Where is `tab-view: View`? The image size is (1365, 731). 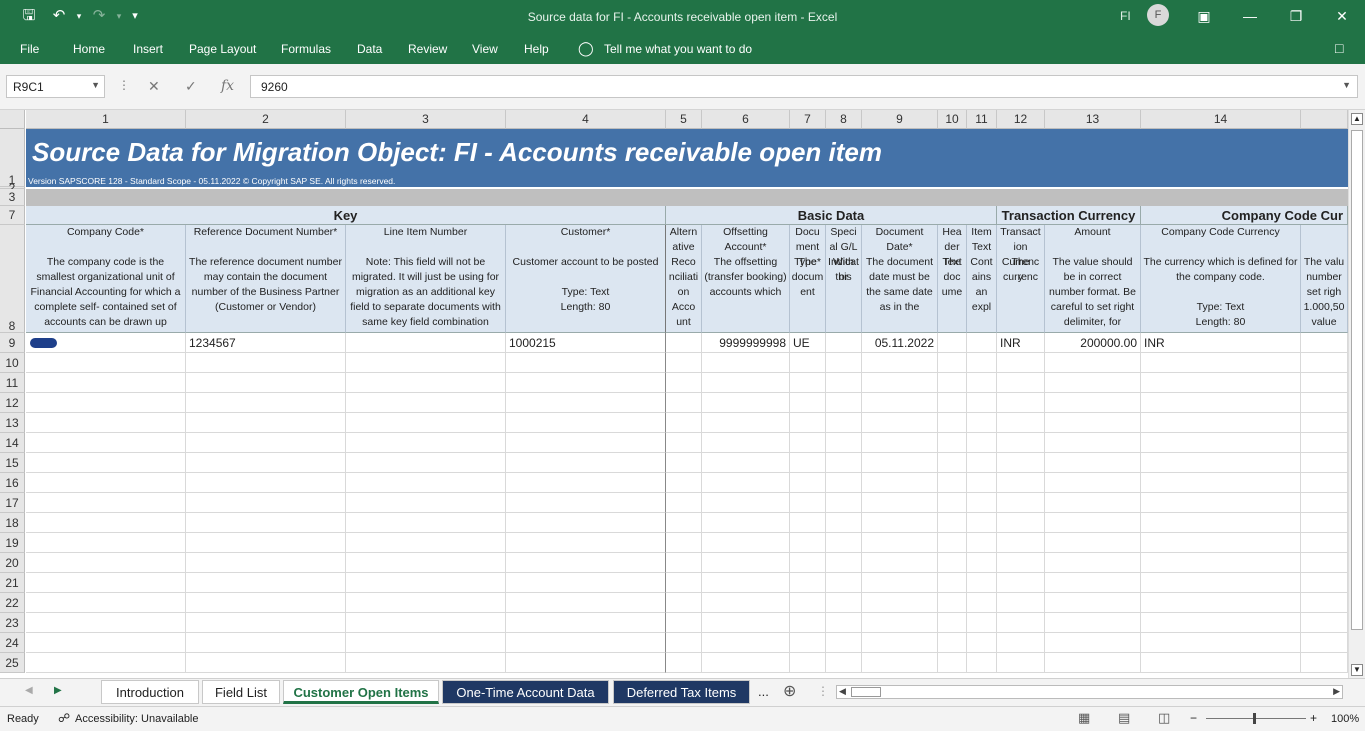 tab-view: View is located at coordinates (485, 49).